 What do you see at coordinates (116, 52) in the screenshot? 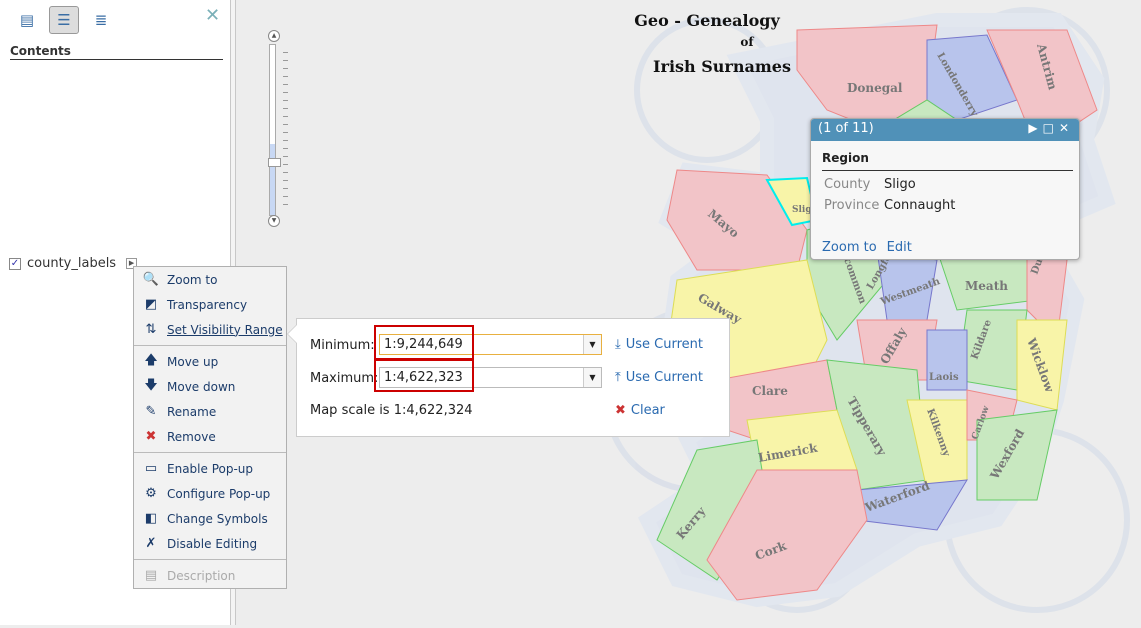
I see `panel-title: Contents` at bounding box center [116, 52].